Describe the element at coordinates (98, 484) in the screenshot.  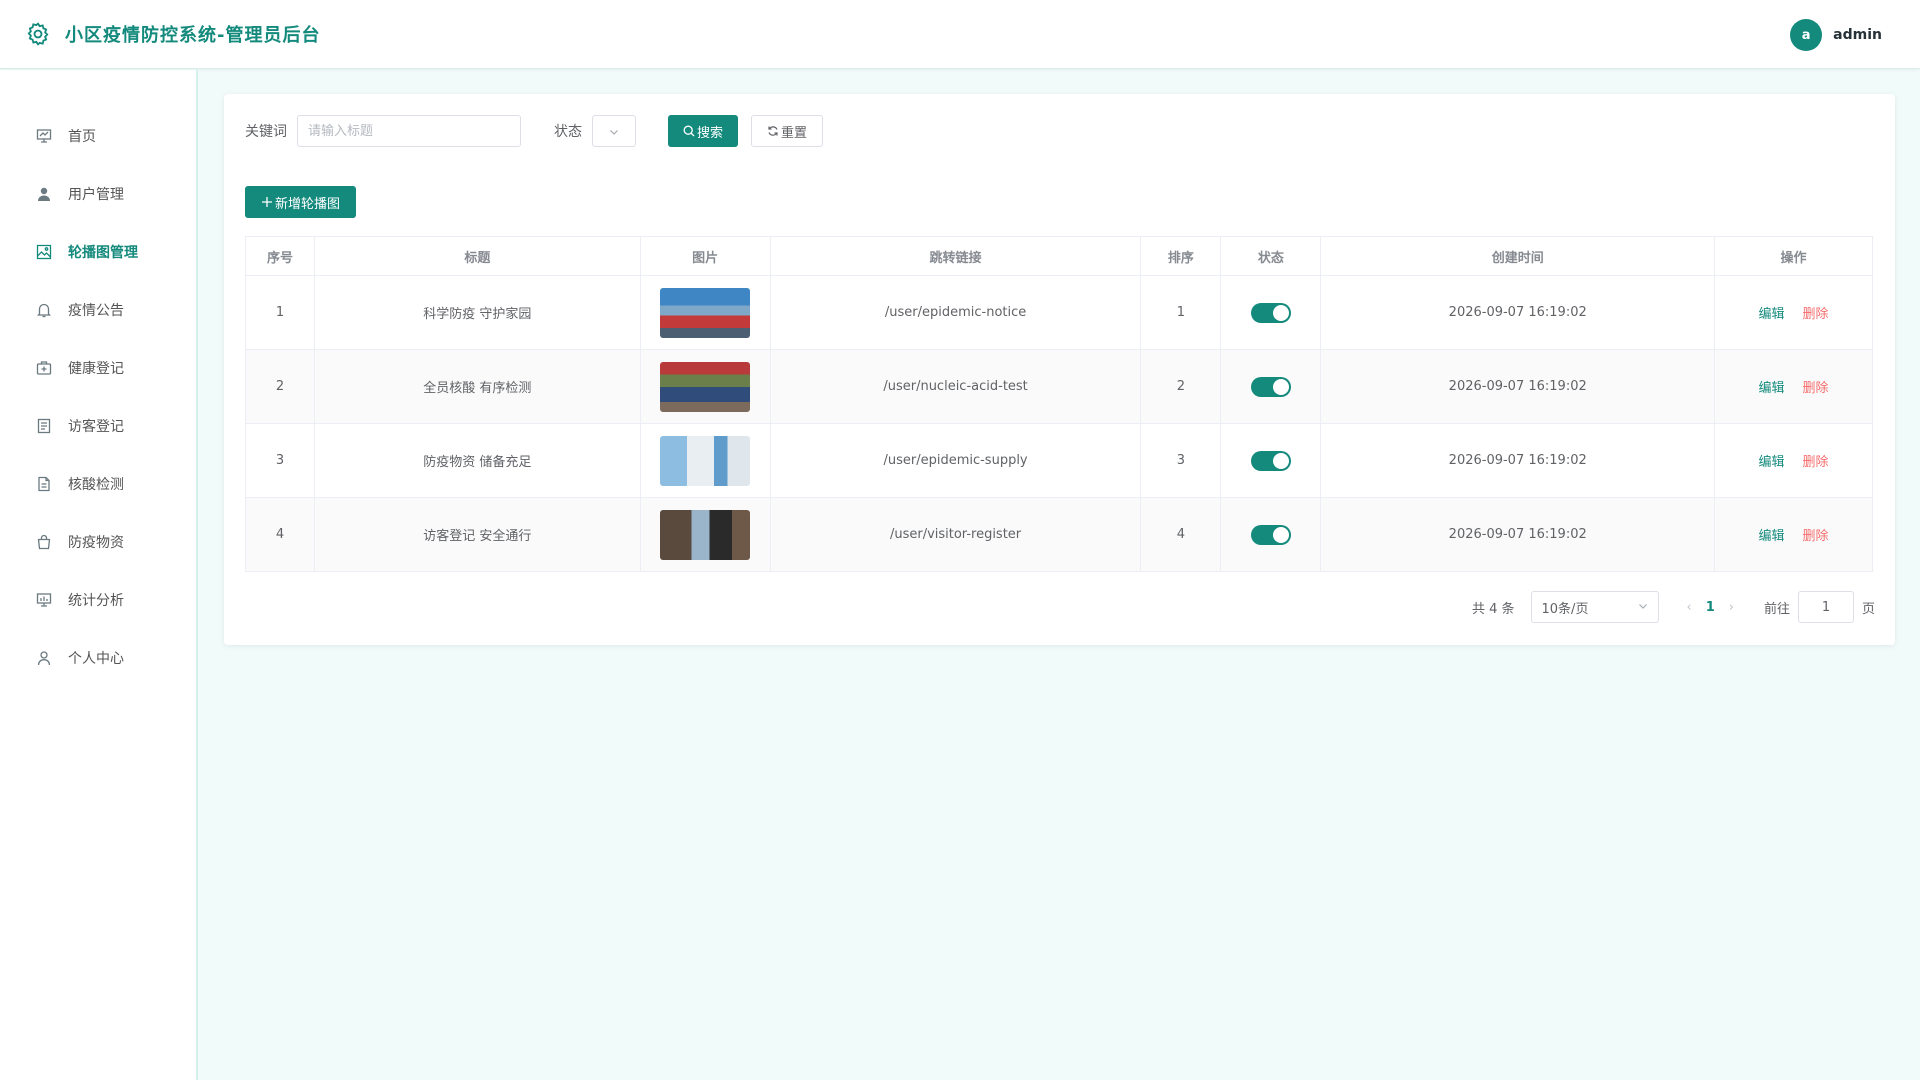
I see `sidebar-item-nucleic: 核酸检测` at that location.